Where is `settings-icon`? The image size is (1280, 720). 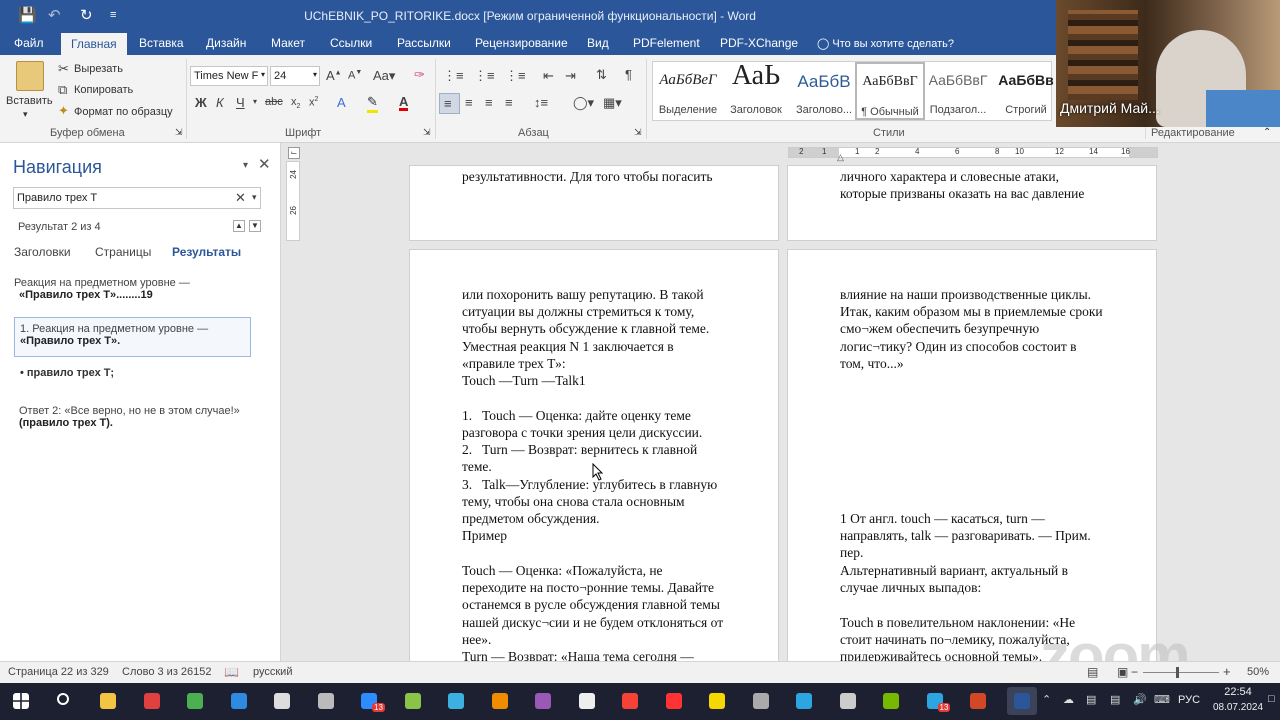
settings-icon is located at coordinates (848, 701).